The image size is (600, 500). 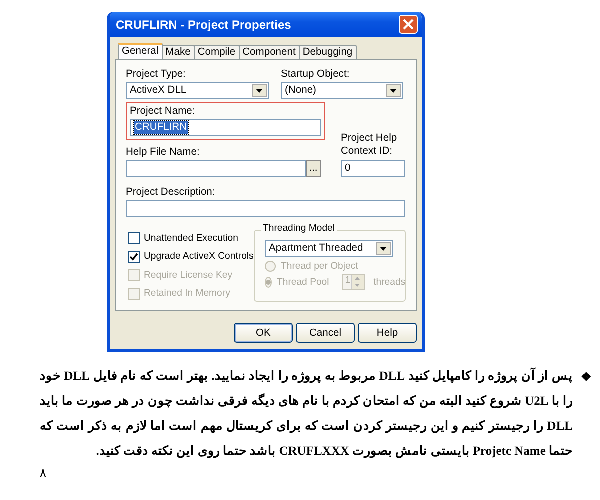 What do you see at coordinates (156, 74) in the screenshot?
I see `field-label: Project Type:` at bounding box center [156, 74].